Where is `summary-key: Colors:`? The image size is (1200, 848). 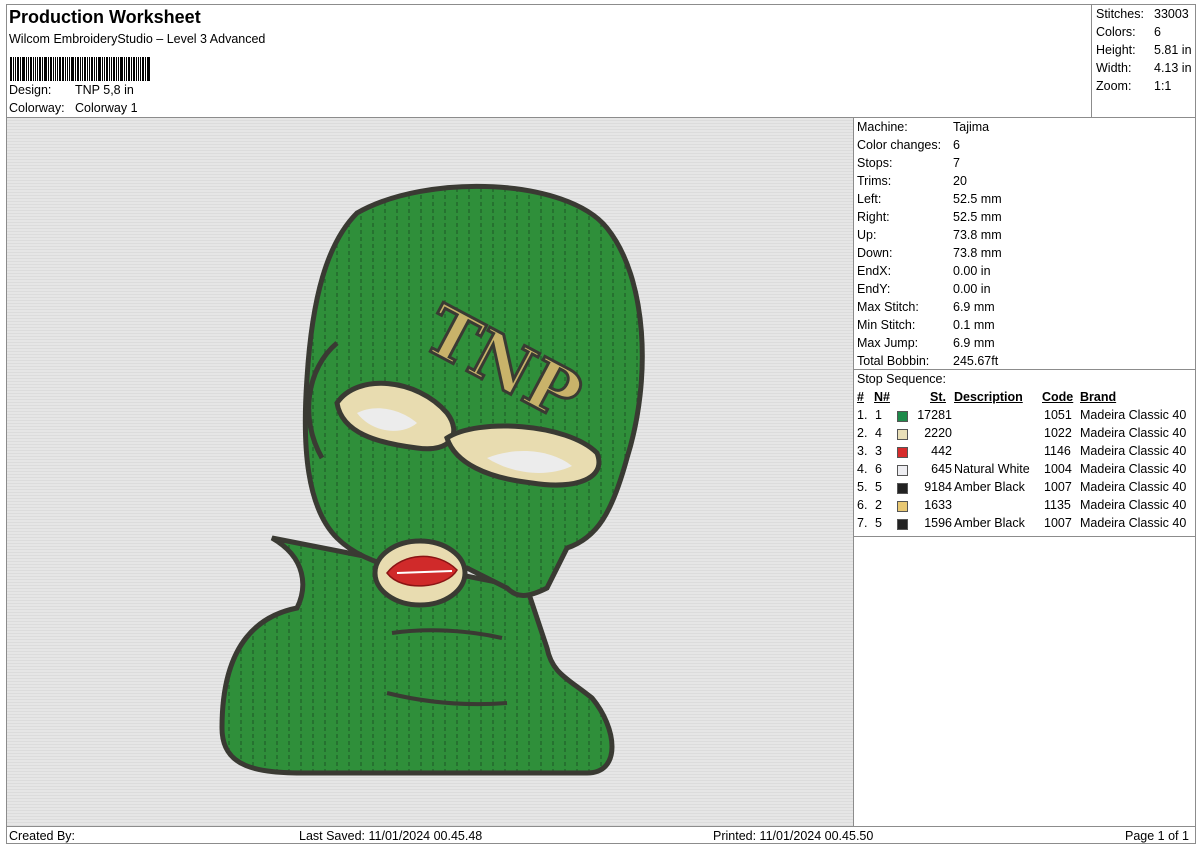 summary-key: Colors: is located at coordinates (1116, 32).